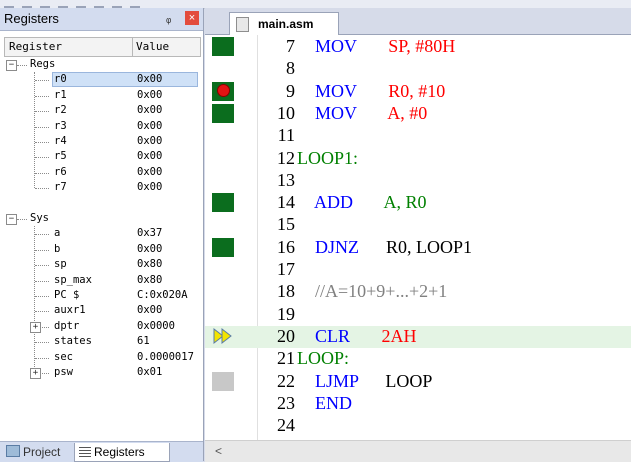 The width and height of the screenshot is (631, 462). Describe the element at coordinates (152, 46) in the screenshot. I see `column-value: Value` at that location.